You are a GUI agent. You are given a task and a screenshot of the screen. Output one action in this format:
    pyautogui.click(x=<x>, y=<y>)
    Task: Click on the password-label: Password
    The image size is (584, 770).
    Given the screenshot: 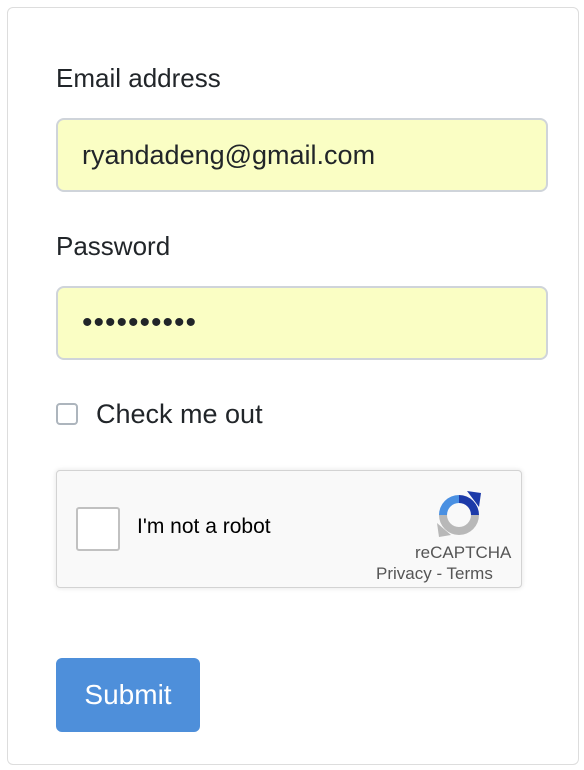 What is the action you would take?
    pyautogui.click(x=113, y=246)
    